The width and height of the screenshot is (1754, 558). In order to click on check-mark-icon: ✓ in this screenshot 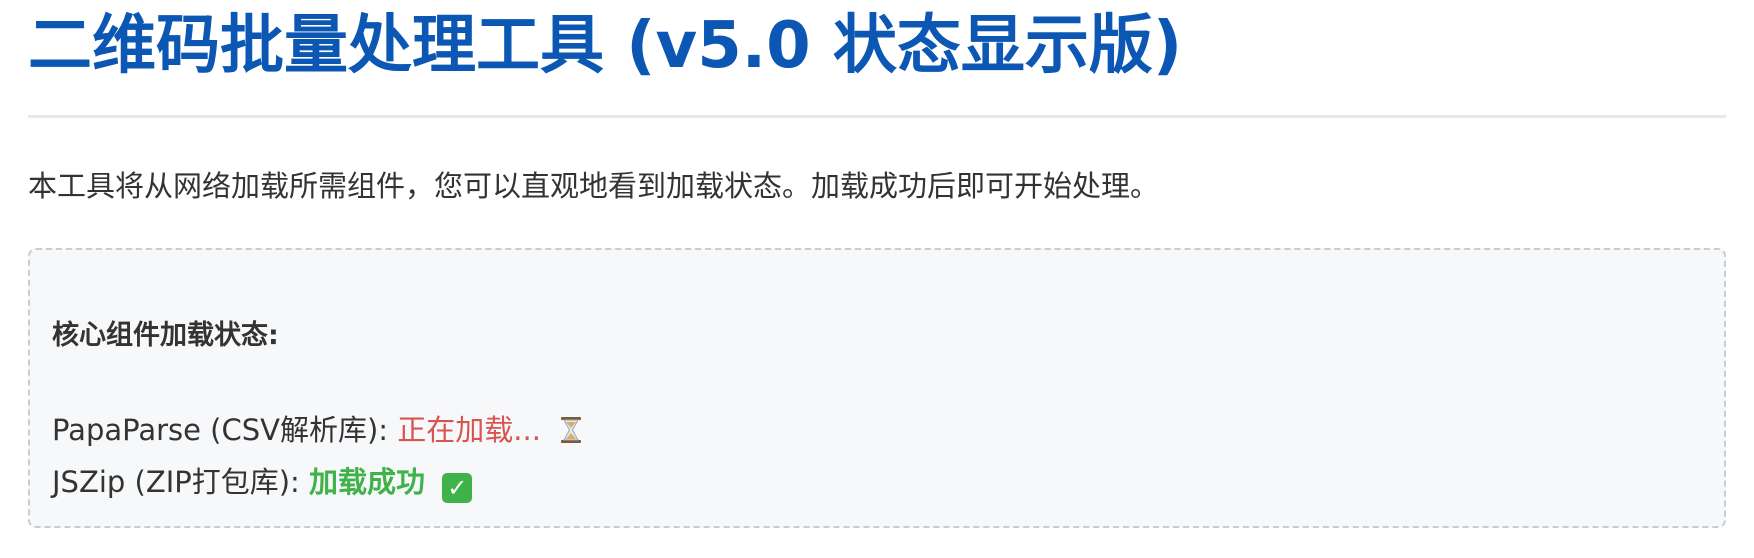, I will do `click(457, 488)`.